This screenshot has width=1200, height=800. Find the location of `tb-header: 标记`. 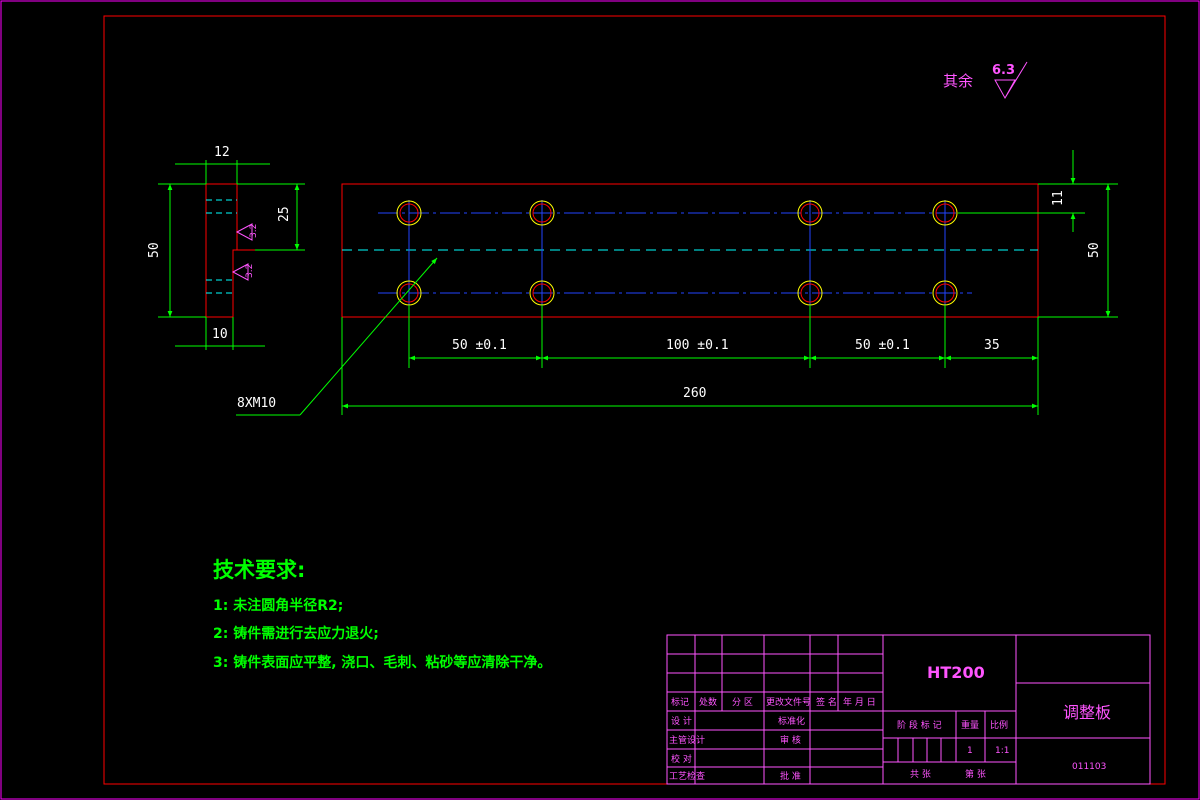

tb-header: 标记 is located at coordinates (680, 702).